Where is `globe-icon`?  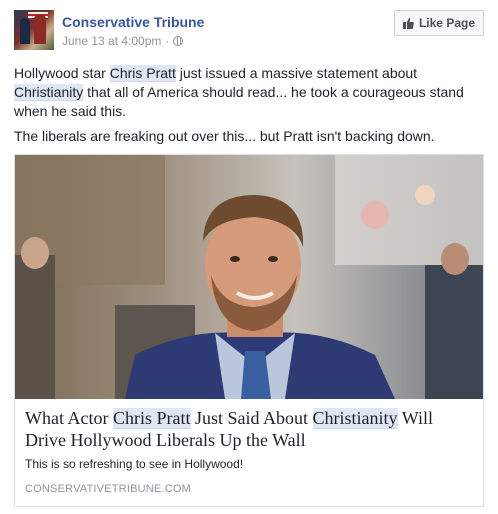 globe-icon is located at coordinates (178, 41).